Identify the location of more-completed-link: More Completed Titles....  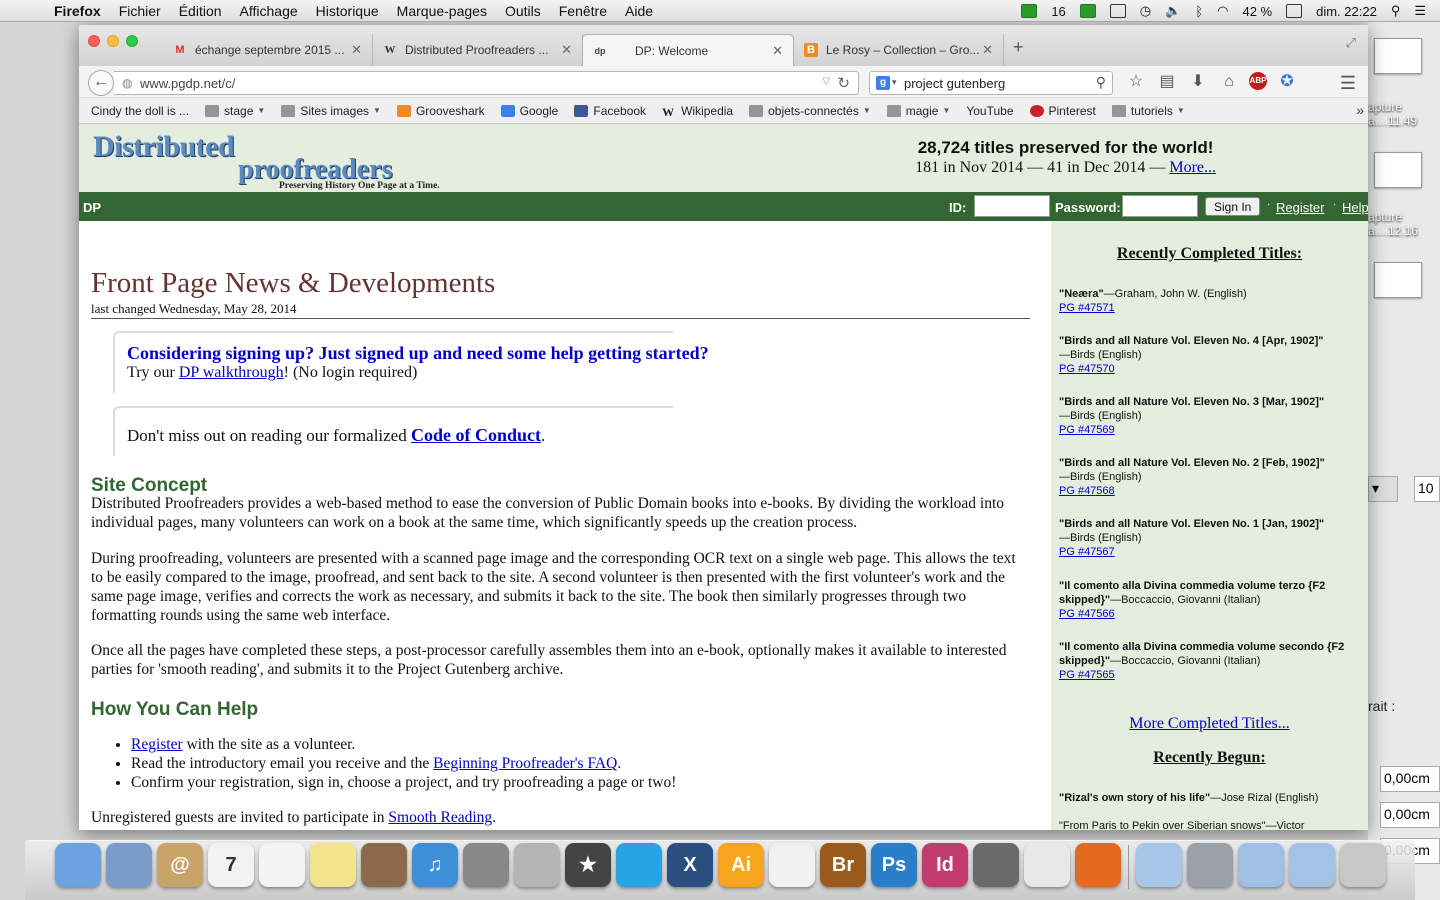
(1209, 723).